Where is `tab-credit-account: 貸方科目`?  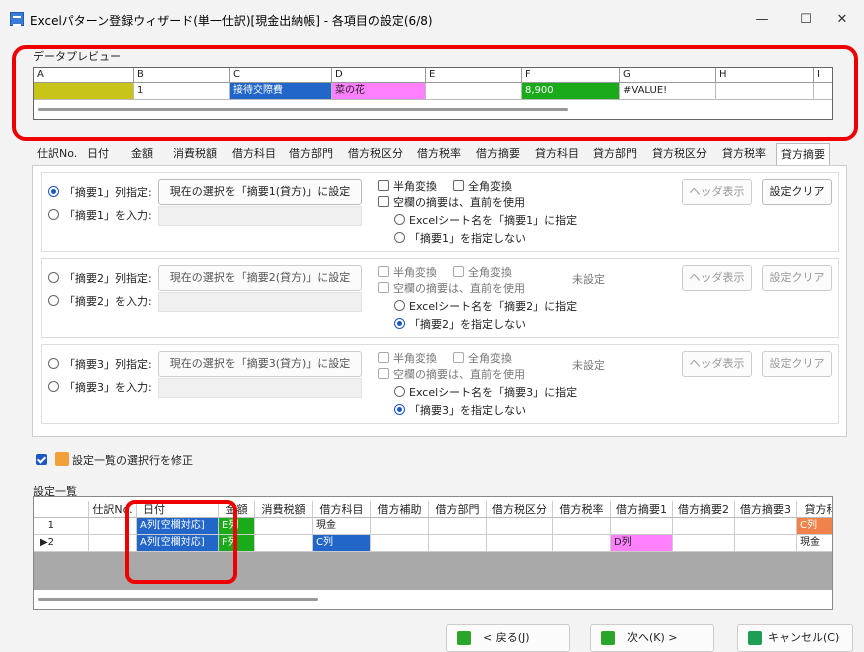 tab-credit-account: 貸方科目 is located at coordinates (557, 154).